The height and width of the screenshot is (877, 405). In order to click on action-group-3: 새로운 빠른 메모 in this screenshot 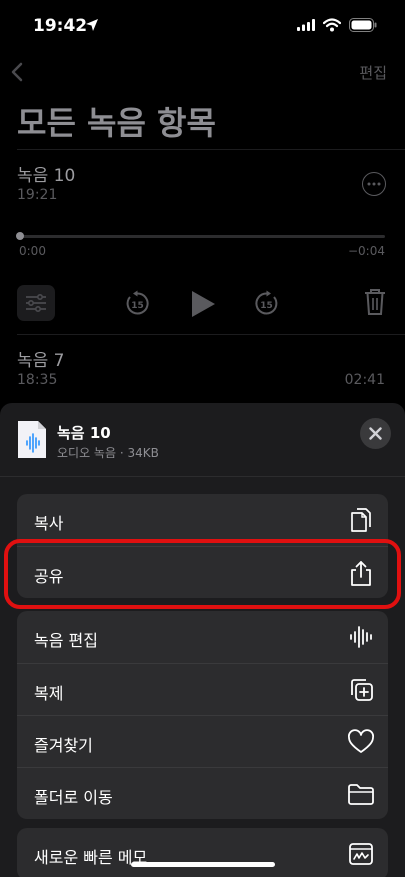, I will do `click(202, 852)`.